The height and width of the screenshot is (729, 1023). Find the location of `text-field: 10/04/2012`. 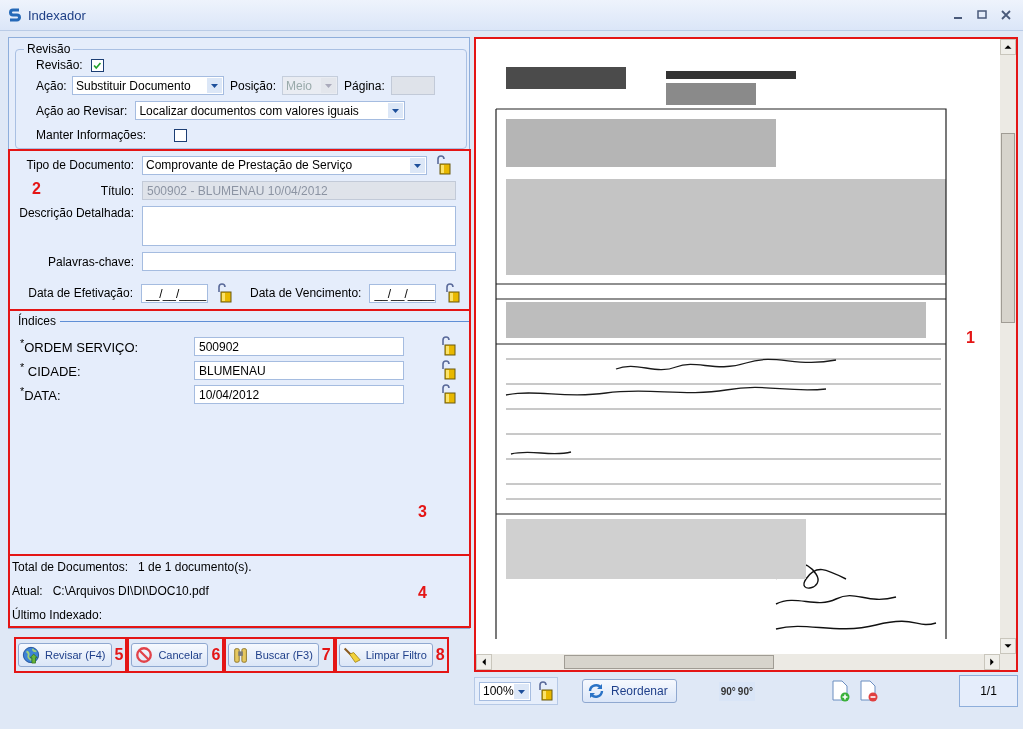

text-field: 10/04/2012 is located at coordinates (299, 394).